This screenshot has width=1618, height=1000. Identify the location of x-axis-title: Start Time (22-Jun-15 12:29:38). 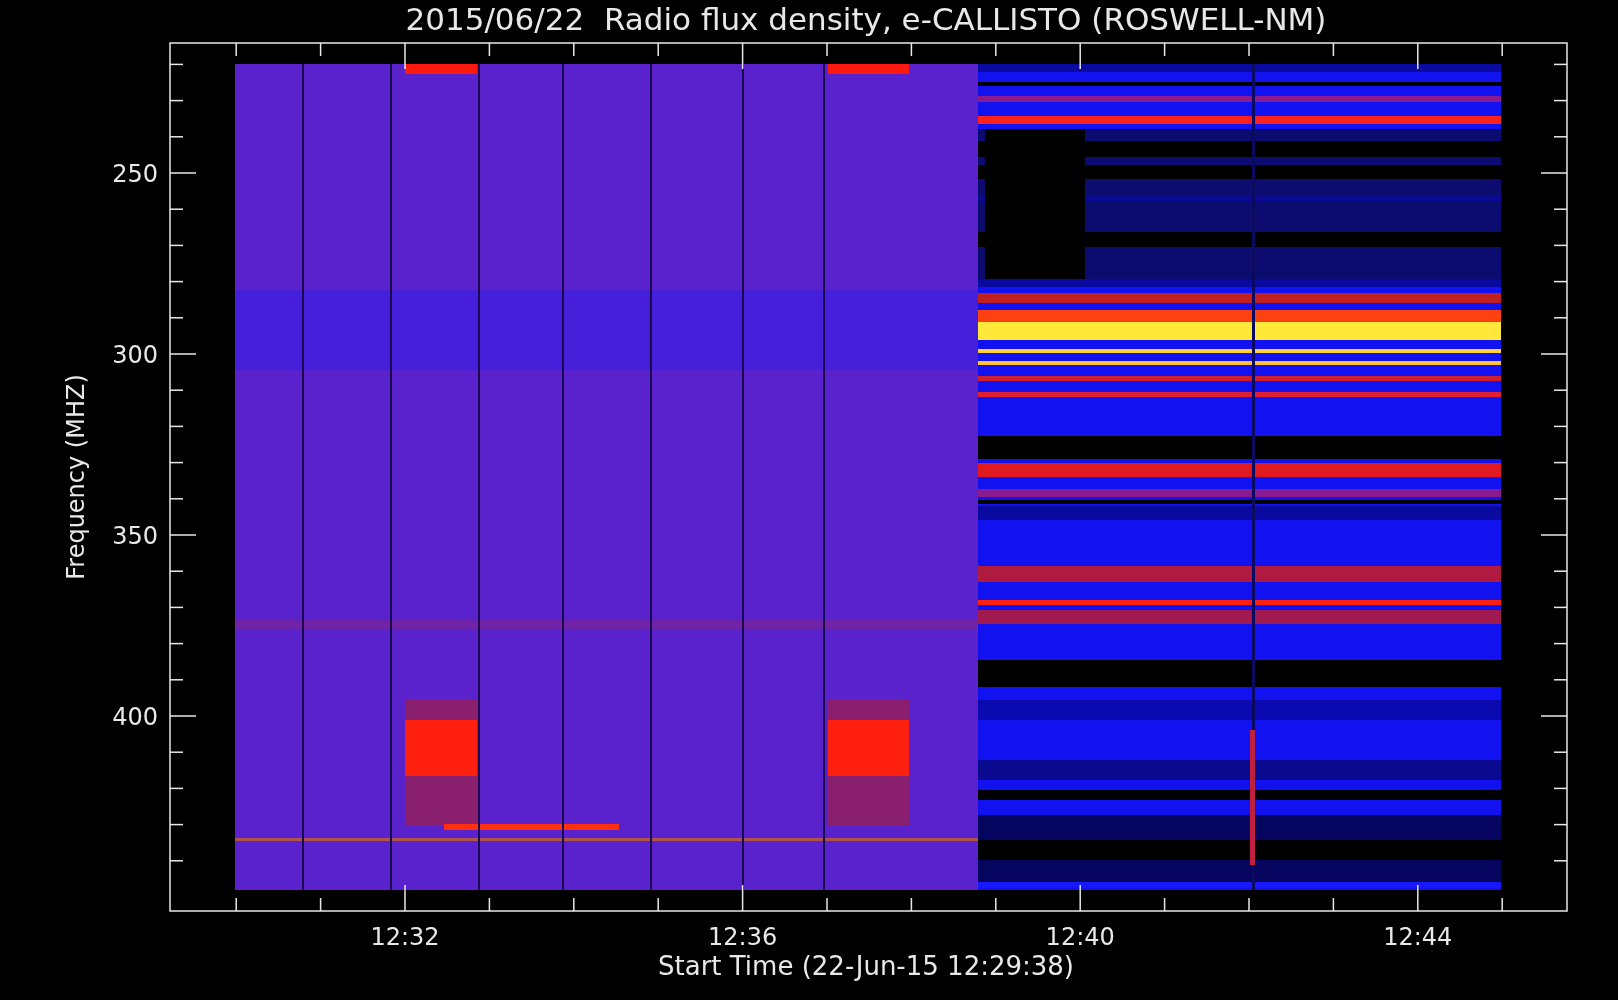
(866, 966).